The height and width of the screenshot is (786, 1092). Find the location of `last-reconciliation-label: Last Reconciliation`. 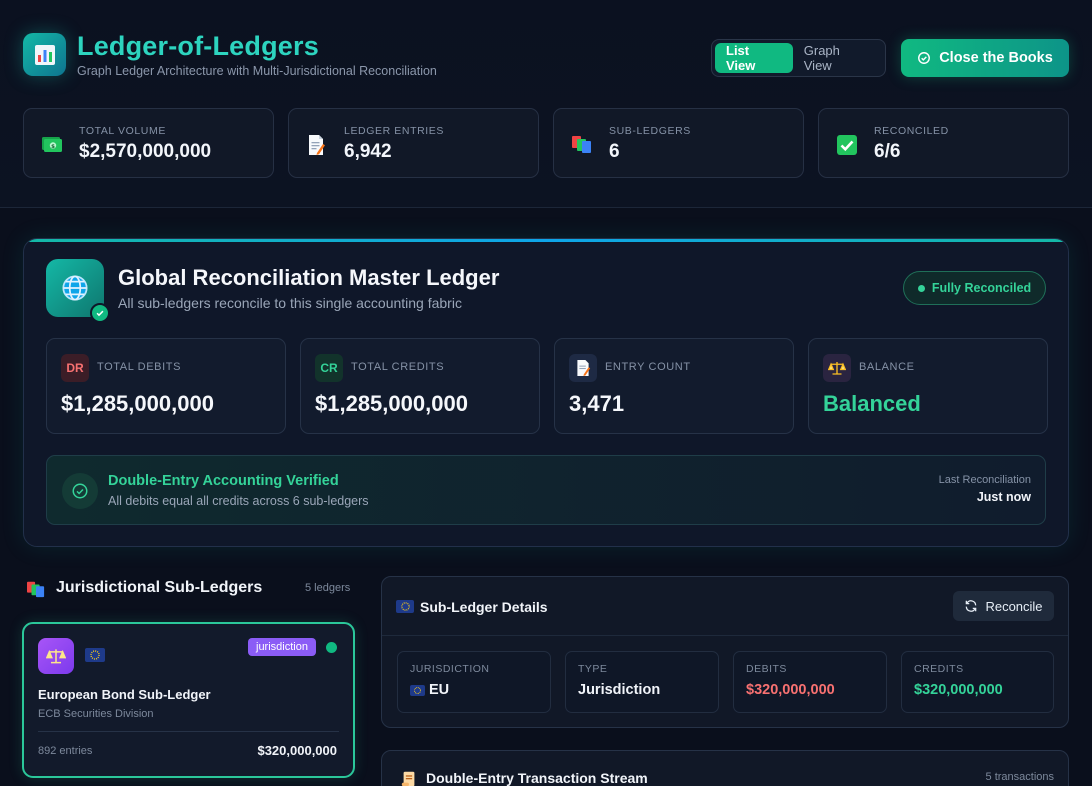

last-reconciliation-label: Last Reconciliation is located at coordinates (984, 480).